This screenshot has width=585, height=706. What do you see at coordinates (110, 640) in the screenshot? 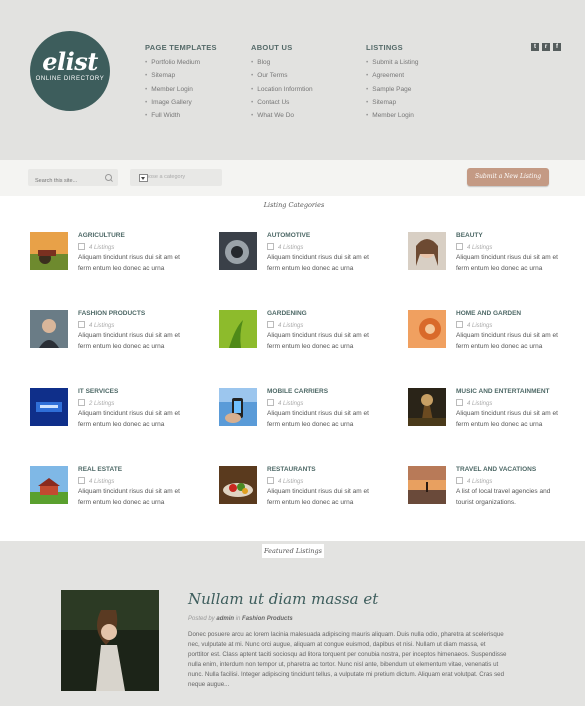
I see `featured-image` at bounding box center [110, 640].